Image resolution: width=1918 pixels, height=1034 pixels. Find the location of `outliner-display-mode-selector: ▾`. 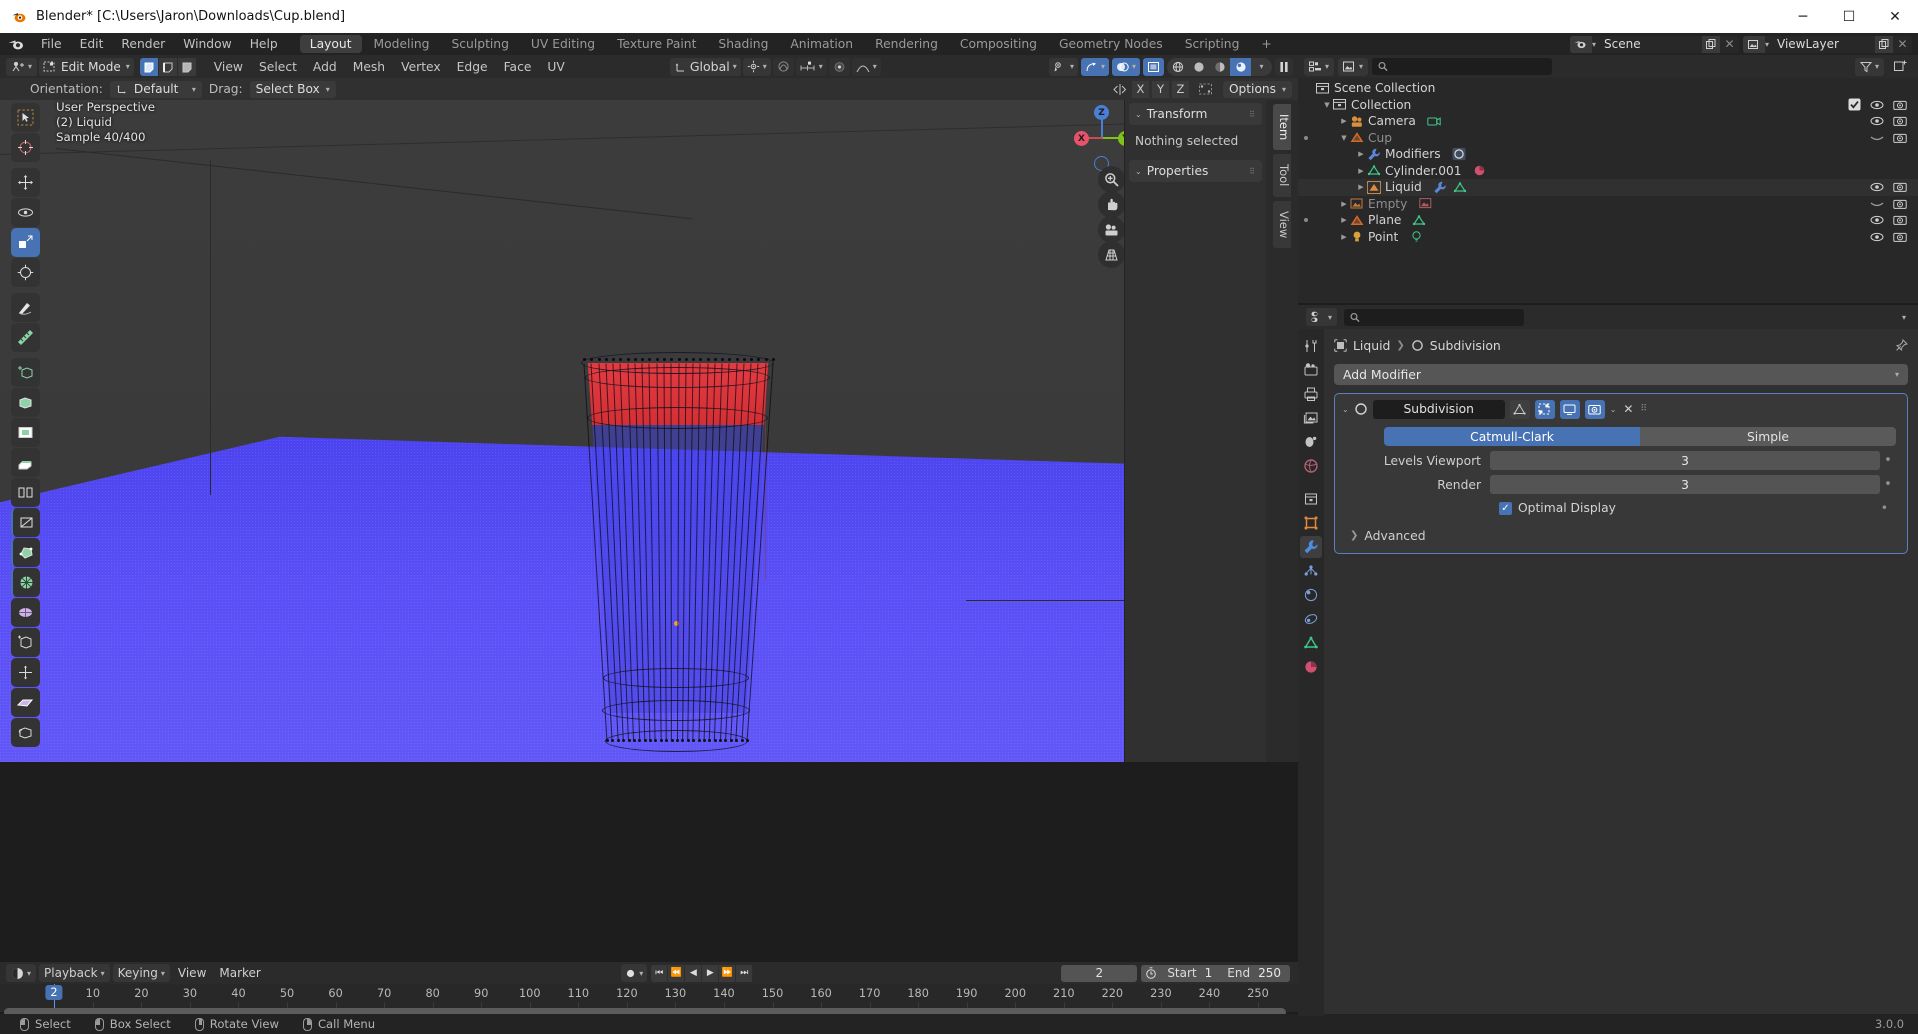

outliner-display-mode-selector: ▾ is located at coordinates (1353, 66).